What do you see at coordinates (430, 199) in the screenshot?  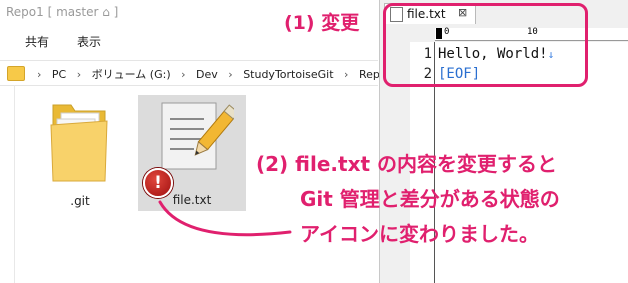 I see `annotation-callout-2-line-2: Git 管理と差分がある状態の` at bounding box center [430, 199].